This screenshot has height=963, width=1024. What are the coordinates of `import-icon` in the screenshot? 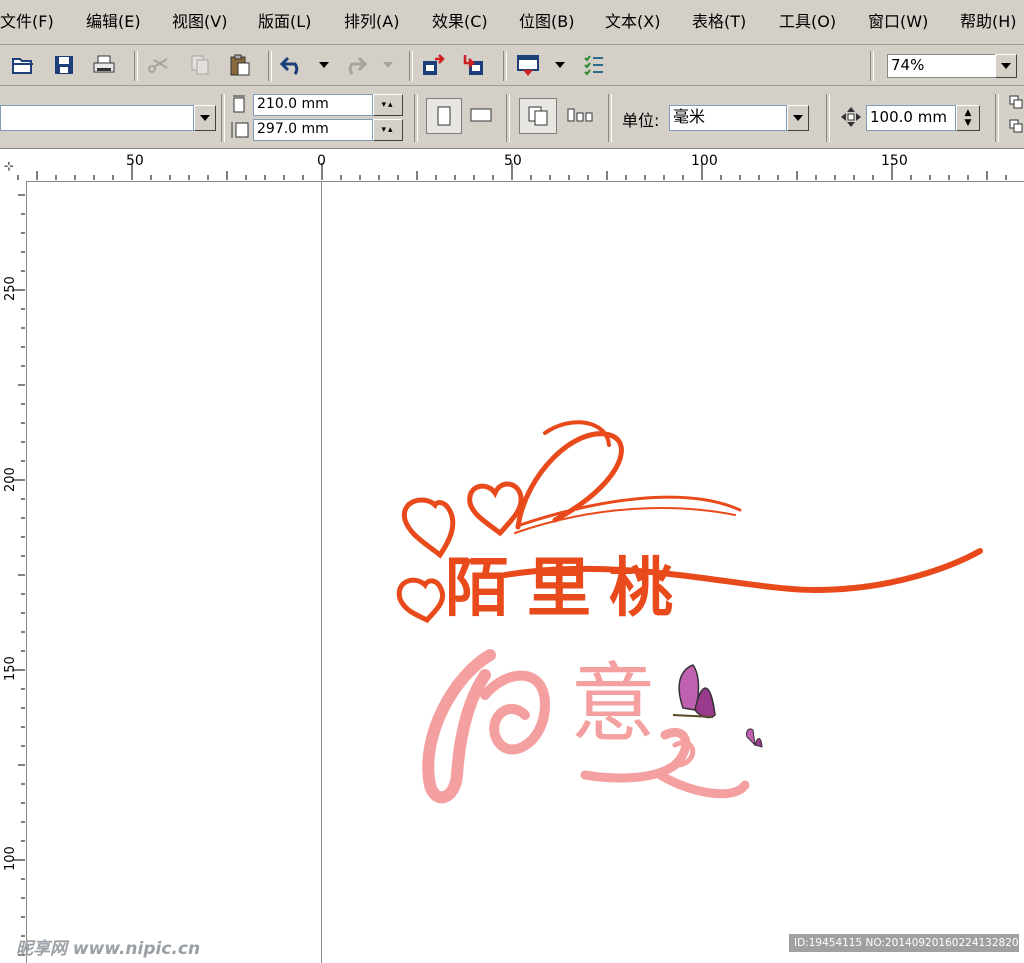 It's located at (434, 65).